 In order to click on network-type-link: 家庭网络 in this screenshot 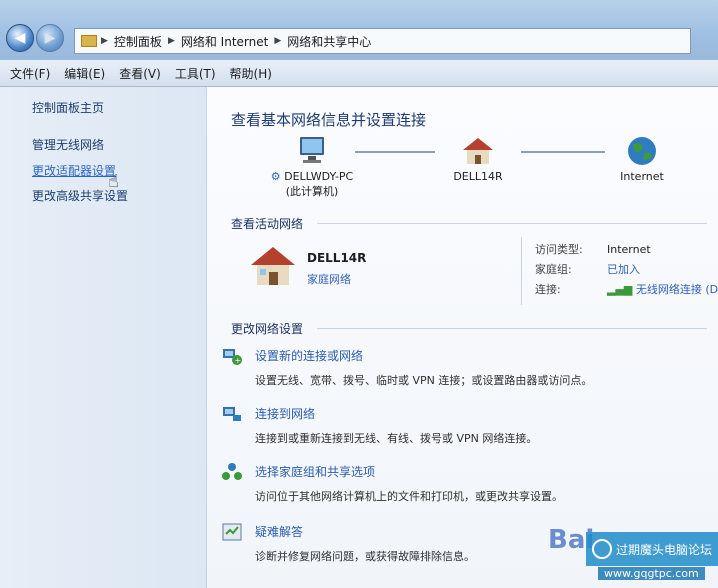, I will do `click(329, 279)`.